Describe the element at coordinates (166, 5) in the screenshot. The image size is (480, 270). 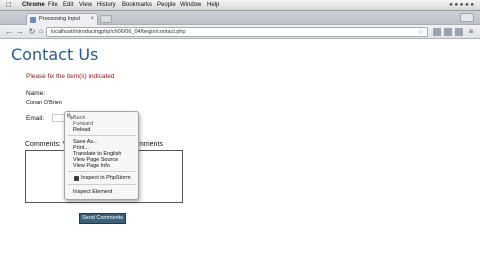
I see `menu-people: People` at that location.